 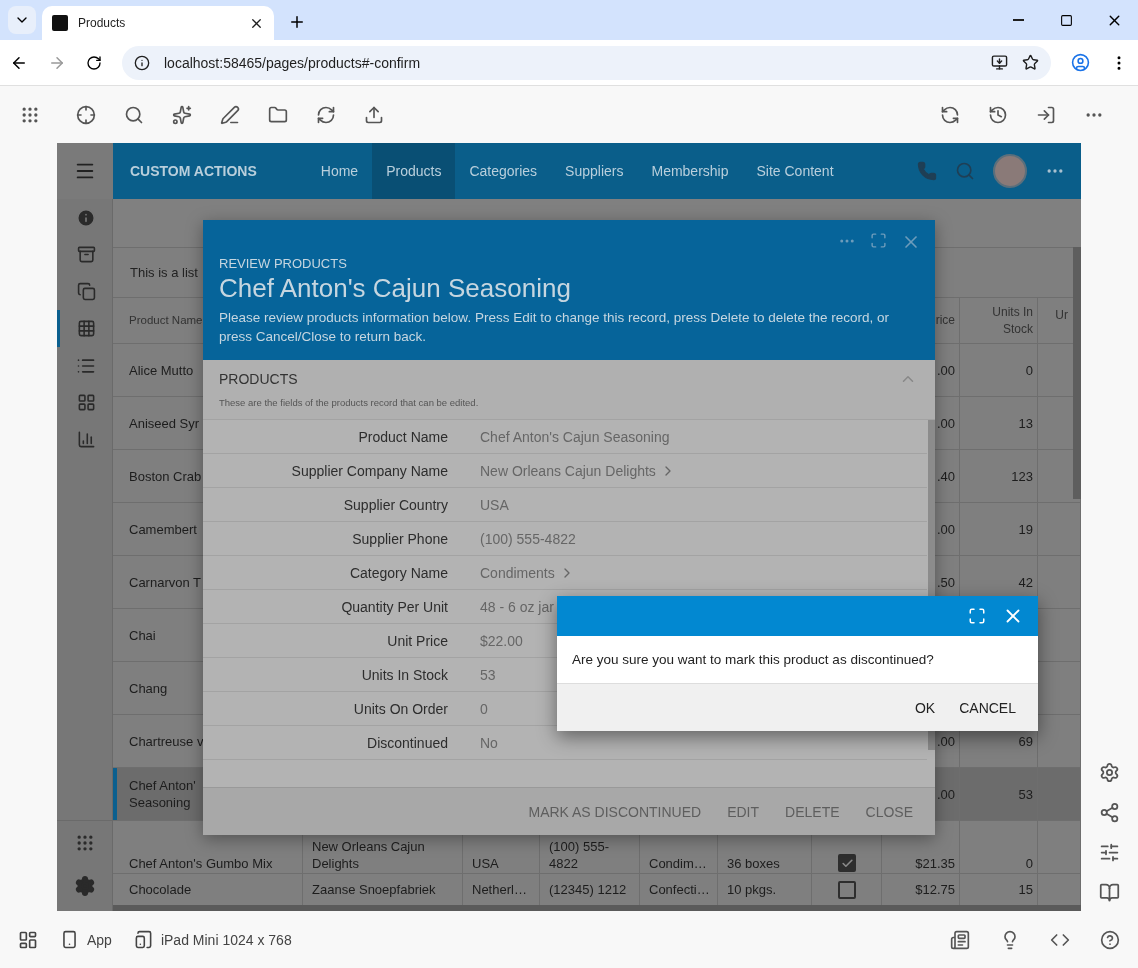 What do you see at coordinates (86, 328) in the screenshot?
I see `grid-icon` at bounding box center [86, 328].